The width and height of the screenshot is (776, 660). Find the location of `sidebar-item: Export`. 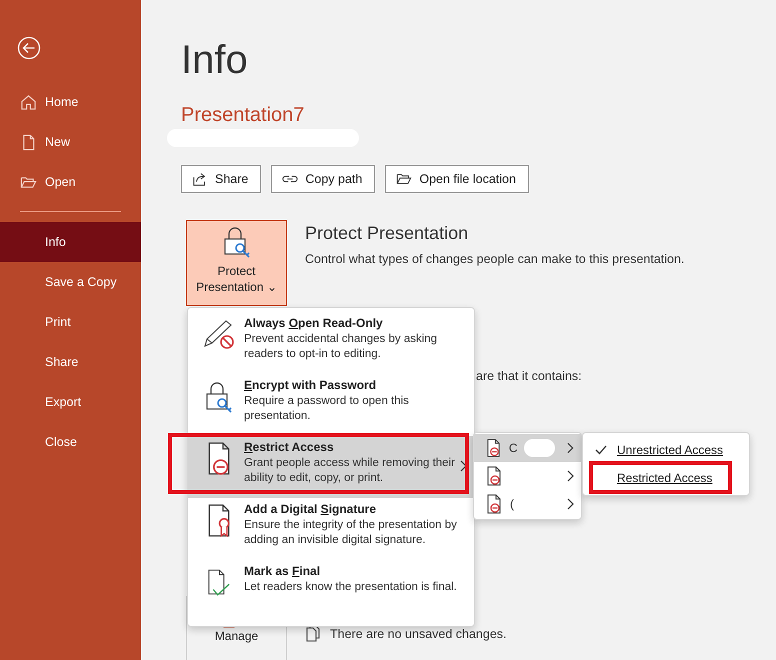

sidebar-item: Export is located at coordinates (70, 402).